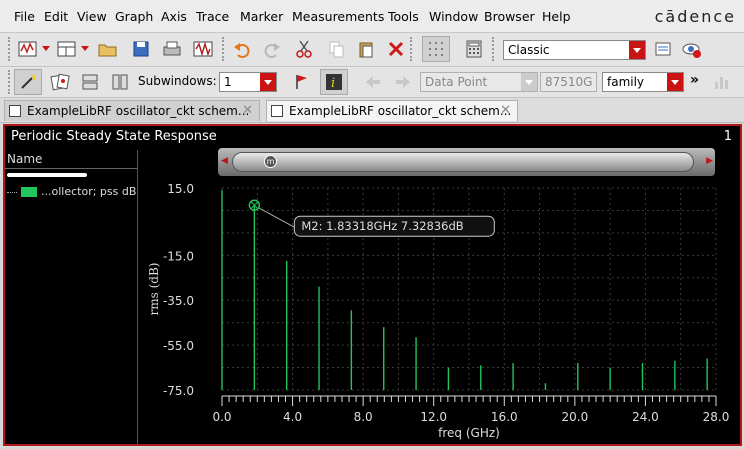 The height and width of the screenshot is (449, 744). Describe the element at coordinates (92, 16) in the screenshot. I see `menu-view: View` at that location.